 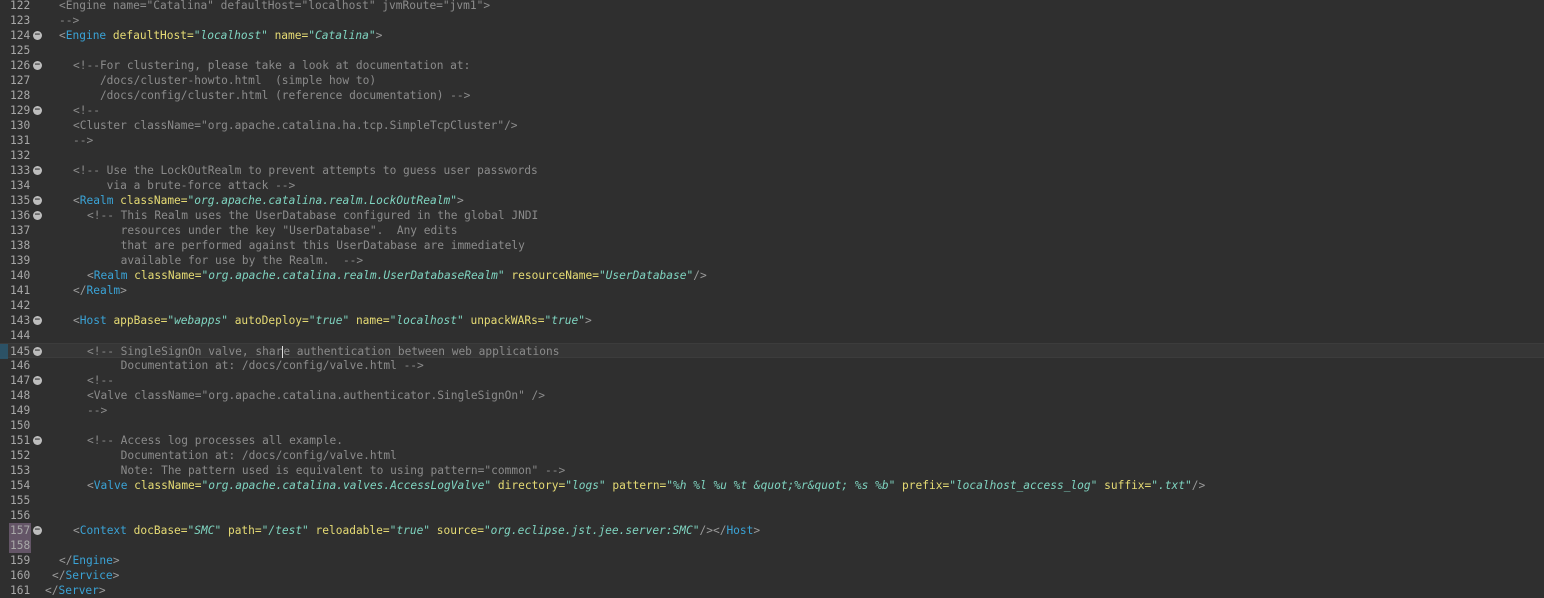 I want to click on code-token: Realm, so click(x=103, y=290).